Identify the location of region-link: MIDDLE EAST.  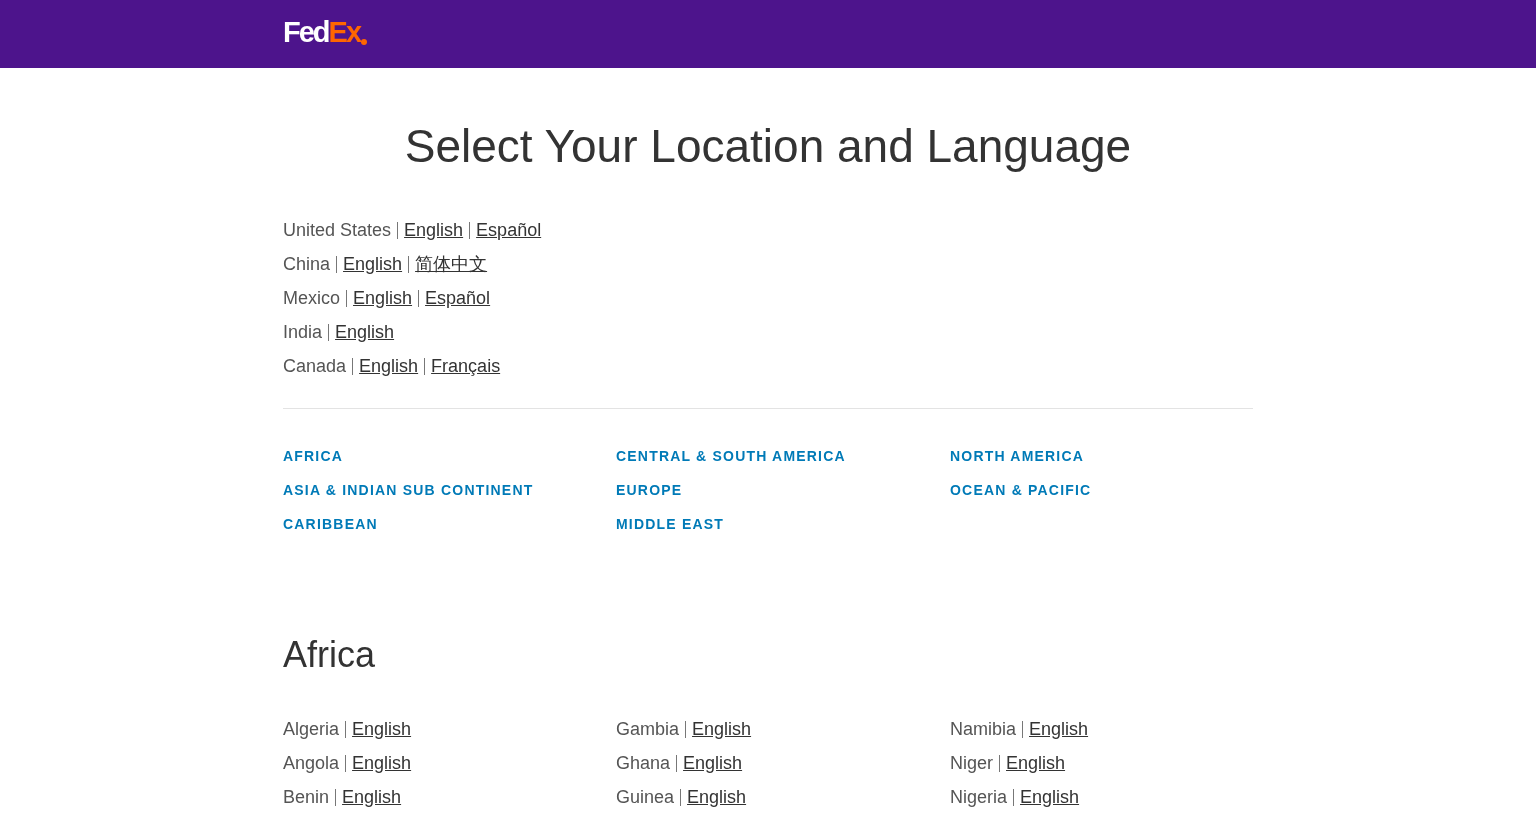
(670, 524).